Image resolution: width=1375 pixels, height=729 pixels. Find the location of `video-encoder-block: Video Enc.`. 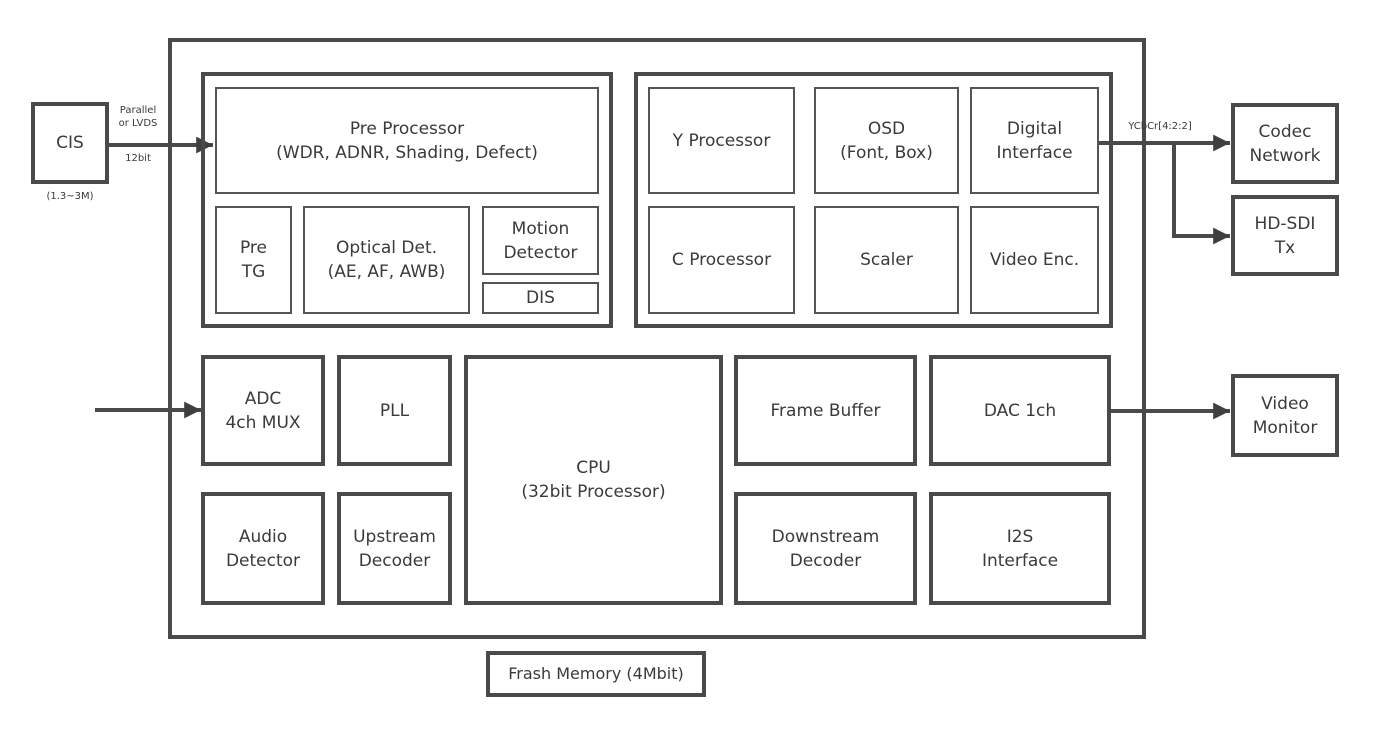

video-encoder-block: Video Enc. is located at coordinates (1034, 260).